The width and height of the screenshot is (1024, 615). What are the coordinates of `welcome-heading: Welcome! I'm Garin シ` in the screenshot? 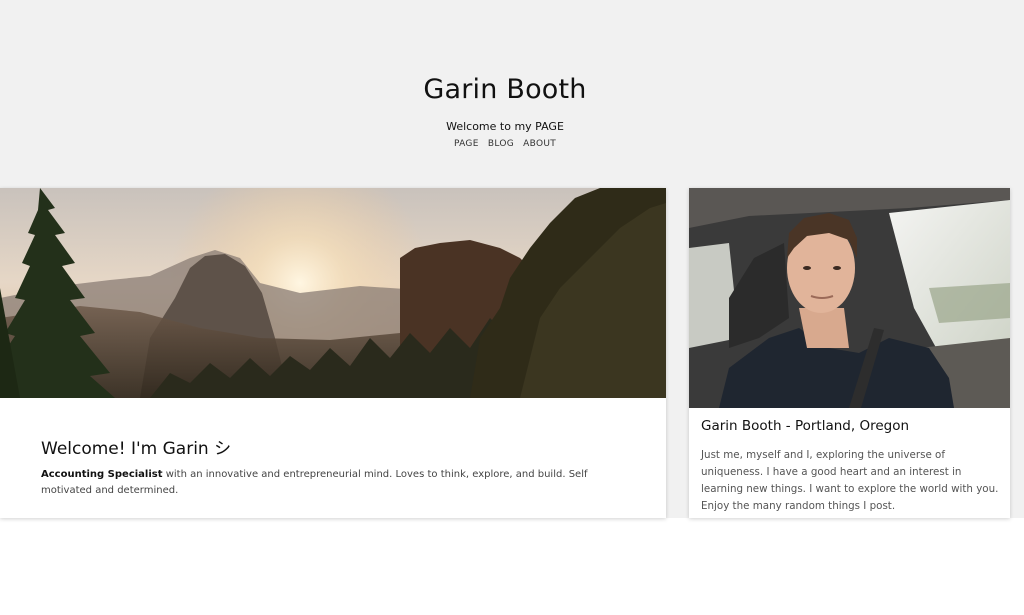 It's located at (136, 449).